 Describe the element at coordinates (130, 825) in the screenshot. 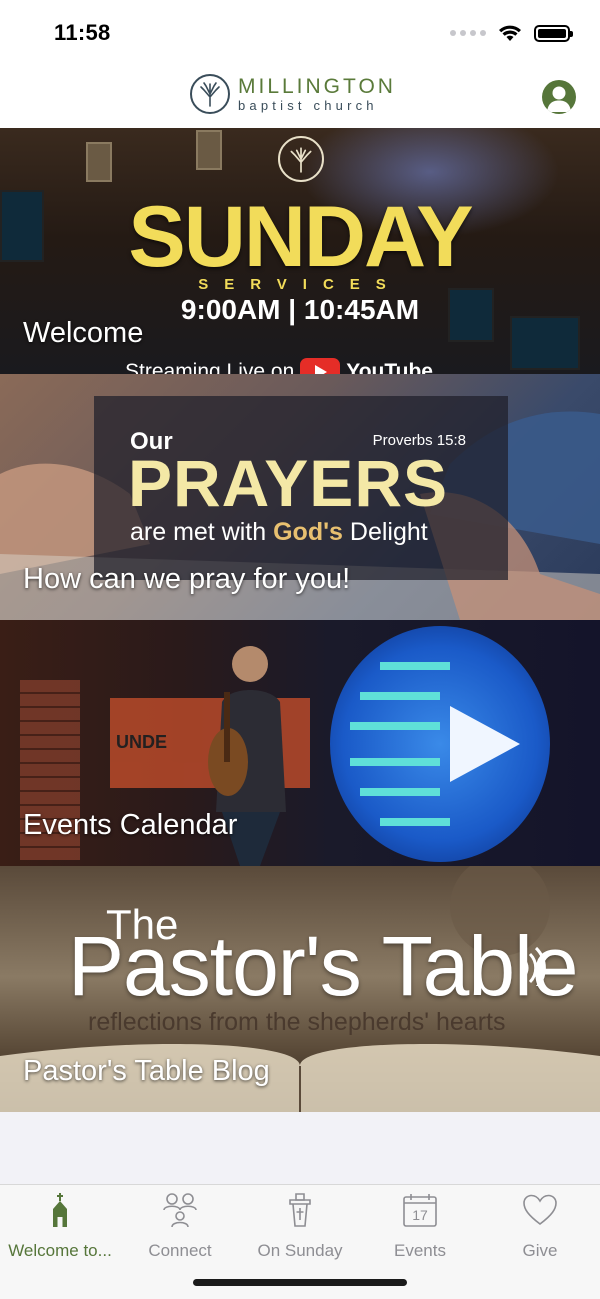

I see `tile-label: Events Calendar` at that location.